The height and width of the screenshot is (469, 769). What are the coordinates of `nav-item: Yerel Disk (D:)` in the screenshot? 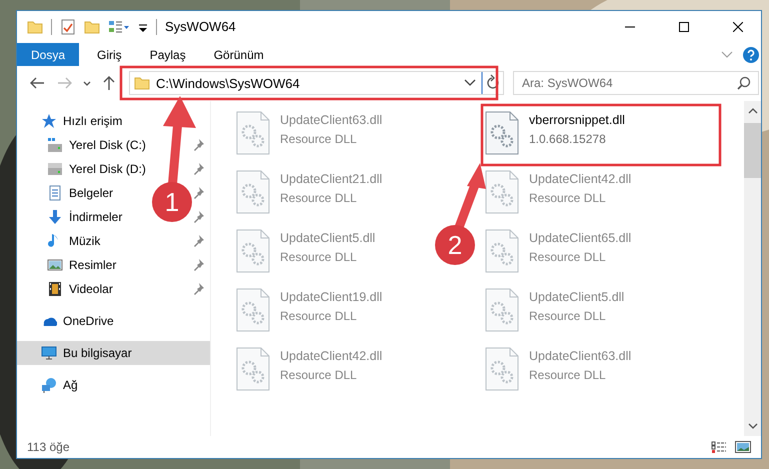 It's located at (107, 169).